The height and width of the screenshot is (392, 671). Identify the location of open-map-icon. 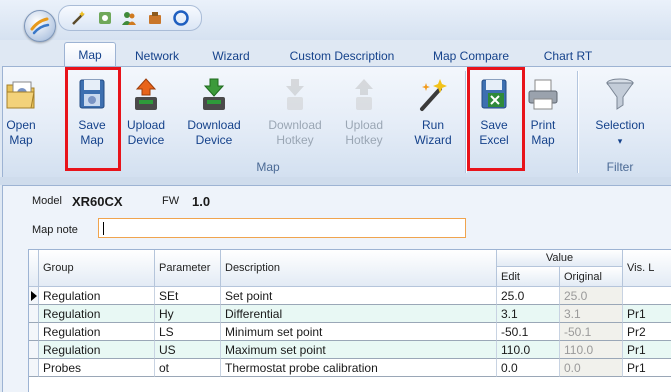
(20, 95).